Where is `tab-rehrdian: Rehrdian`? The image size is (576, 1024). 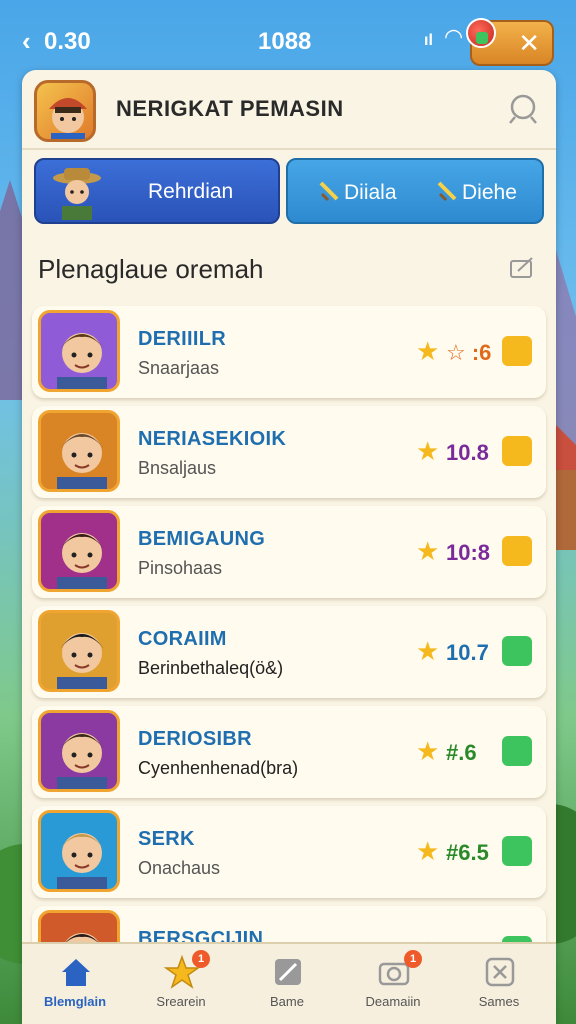 tab-rehrdian: Rehrdian is located at coordinates (157, 191).